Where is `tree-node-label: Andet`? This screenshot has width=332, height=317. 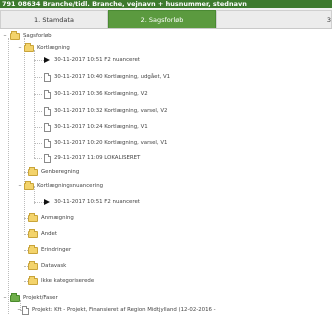
tree-node-label: Andet is located at coordinates (49, 234).